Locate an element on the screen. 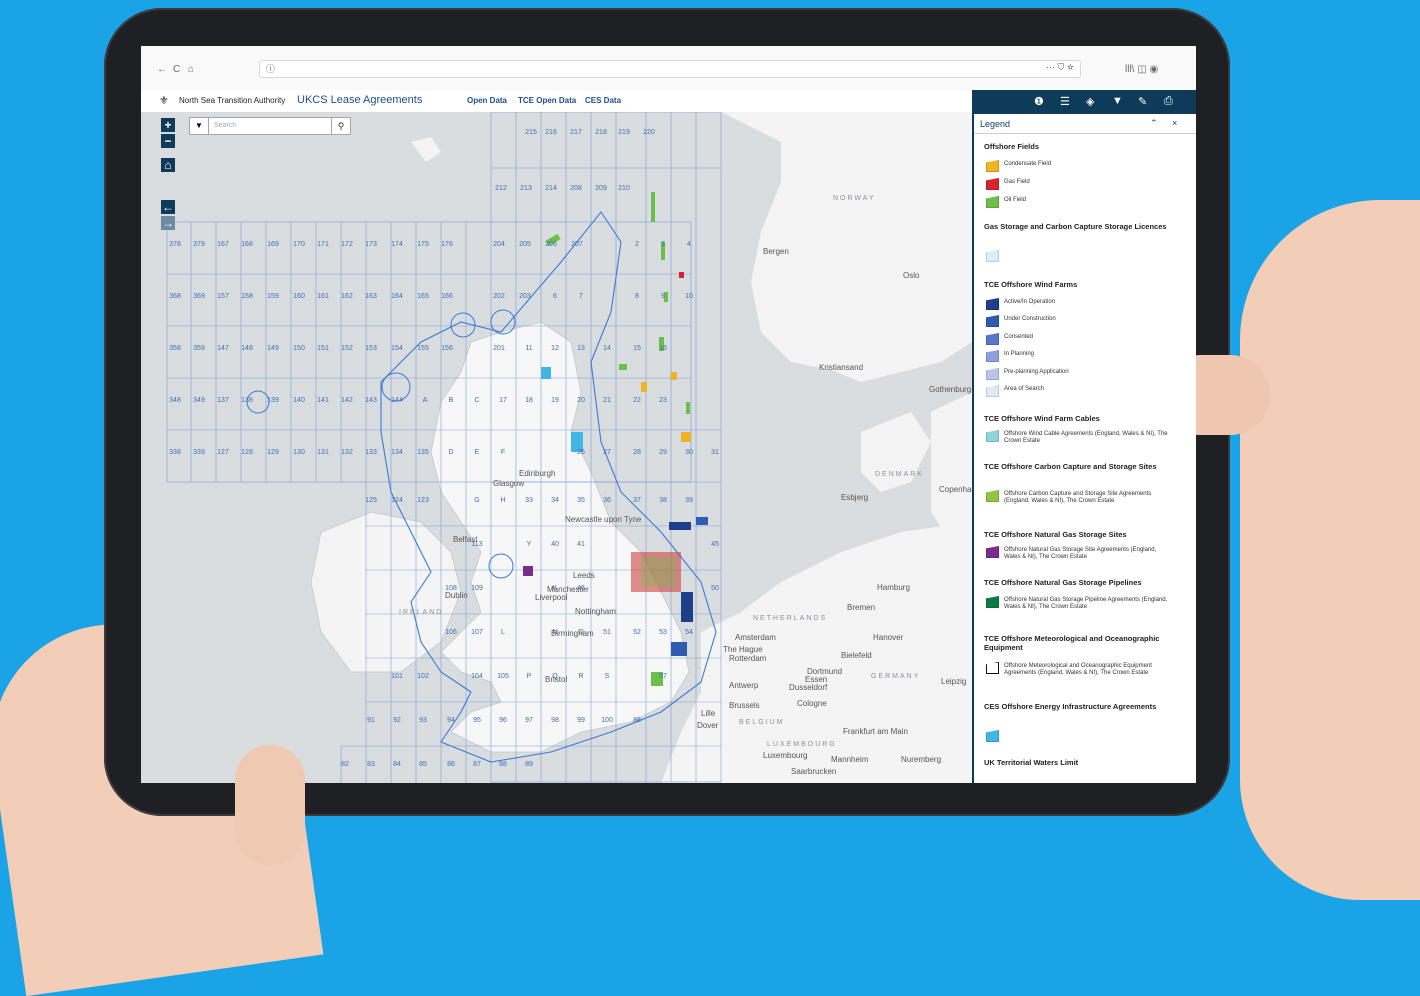  next-extent-button: → is located at coordinates (168, 223).